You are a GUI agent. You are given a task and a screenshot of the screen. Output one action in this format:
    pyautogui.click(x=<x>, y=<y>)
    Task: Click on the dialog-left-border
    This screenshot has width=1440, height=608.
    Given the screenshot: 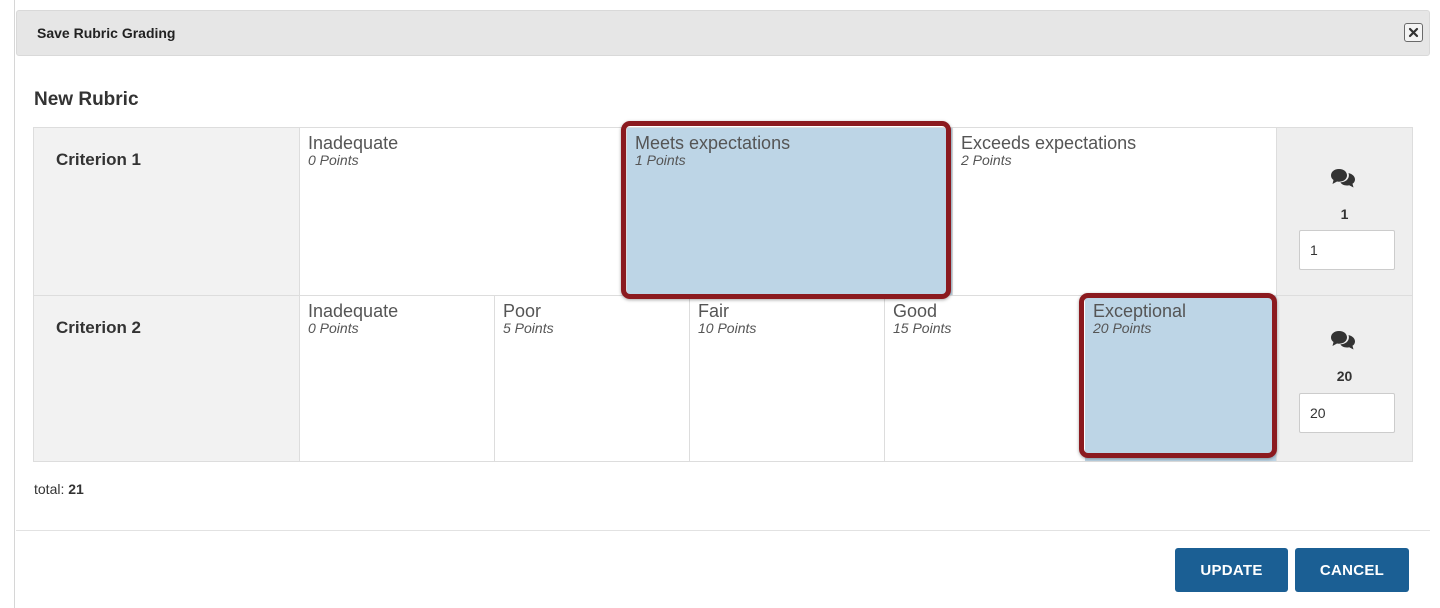 What is the action you would take?
    pyautogui.click(x=14, y=304)
    